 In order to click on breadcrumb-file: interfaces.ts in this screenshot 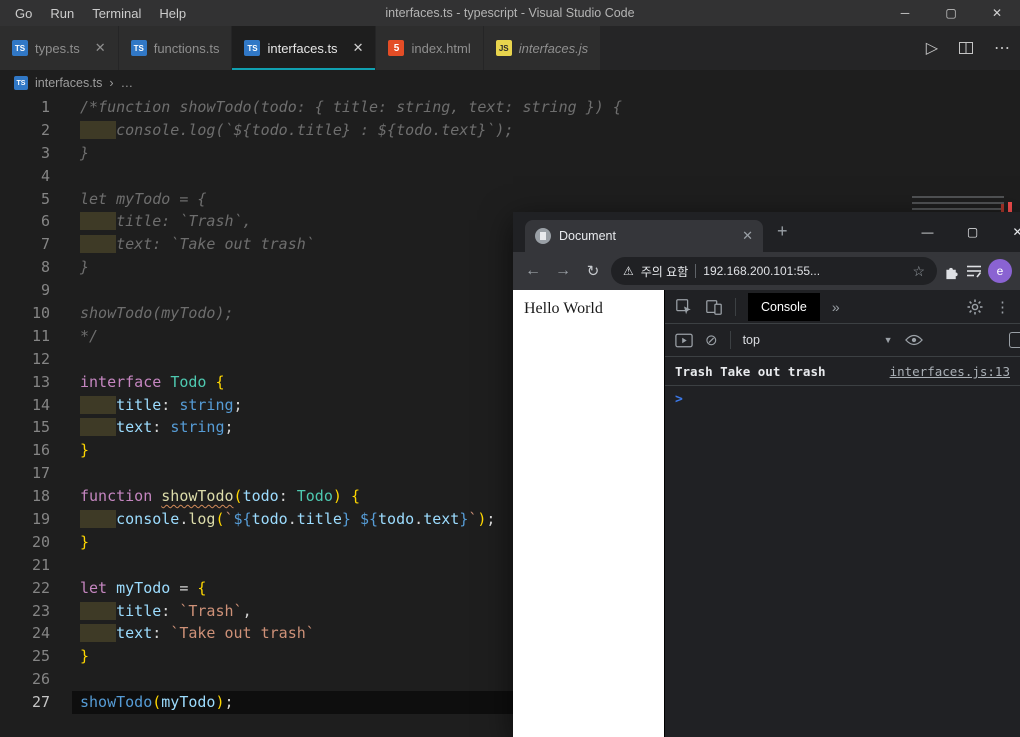, I will do `click(68, 83)`.